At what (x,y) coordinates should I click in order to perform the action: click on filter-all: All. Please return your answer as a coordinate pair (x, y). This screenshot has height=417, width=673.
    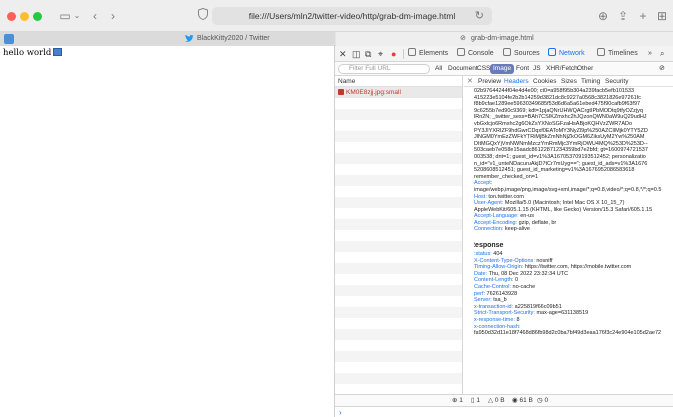
    Looking at the image, I should click on (438, 69).